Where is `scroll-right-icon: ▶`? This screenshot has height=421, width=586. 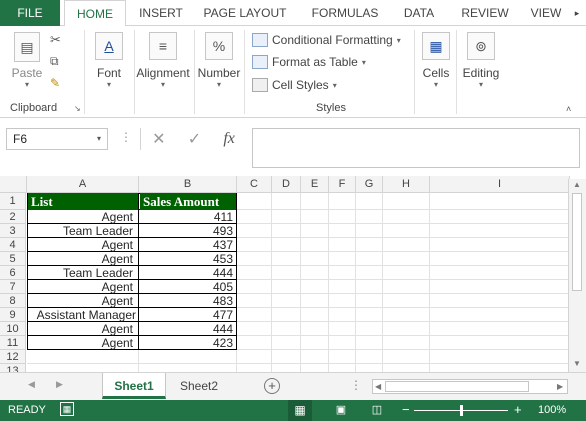
scroll-right-icon: ▶ is located at coordinates (560, 386).